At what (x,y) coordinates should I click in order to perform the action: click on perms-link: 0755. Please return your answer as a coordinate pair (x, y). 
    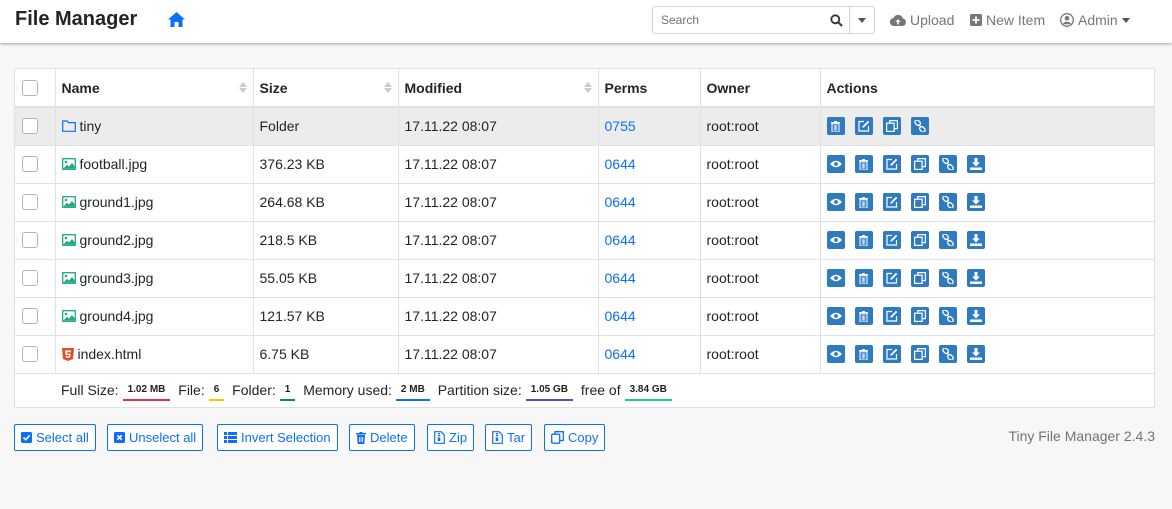
    Looking at the image, I should click on (620, 126).